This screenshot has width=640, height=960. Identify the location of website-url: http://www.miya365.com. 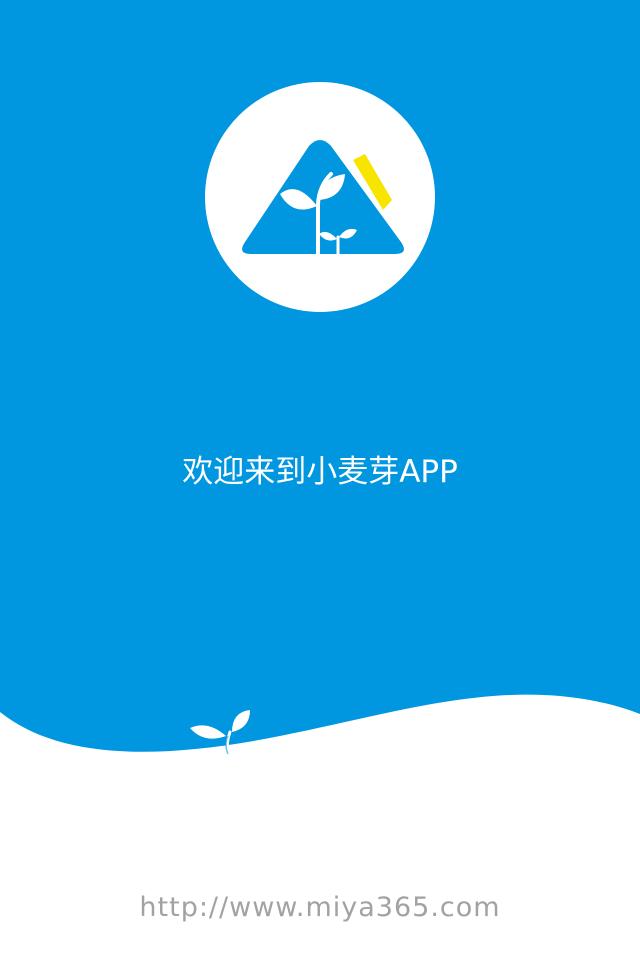
(320, 907).